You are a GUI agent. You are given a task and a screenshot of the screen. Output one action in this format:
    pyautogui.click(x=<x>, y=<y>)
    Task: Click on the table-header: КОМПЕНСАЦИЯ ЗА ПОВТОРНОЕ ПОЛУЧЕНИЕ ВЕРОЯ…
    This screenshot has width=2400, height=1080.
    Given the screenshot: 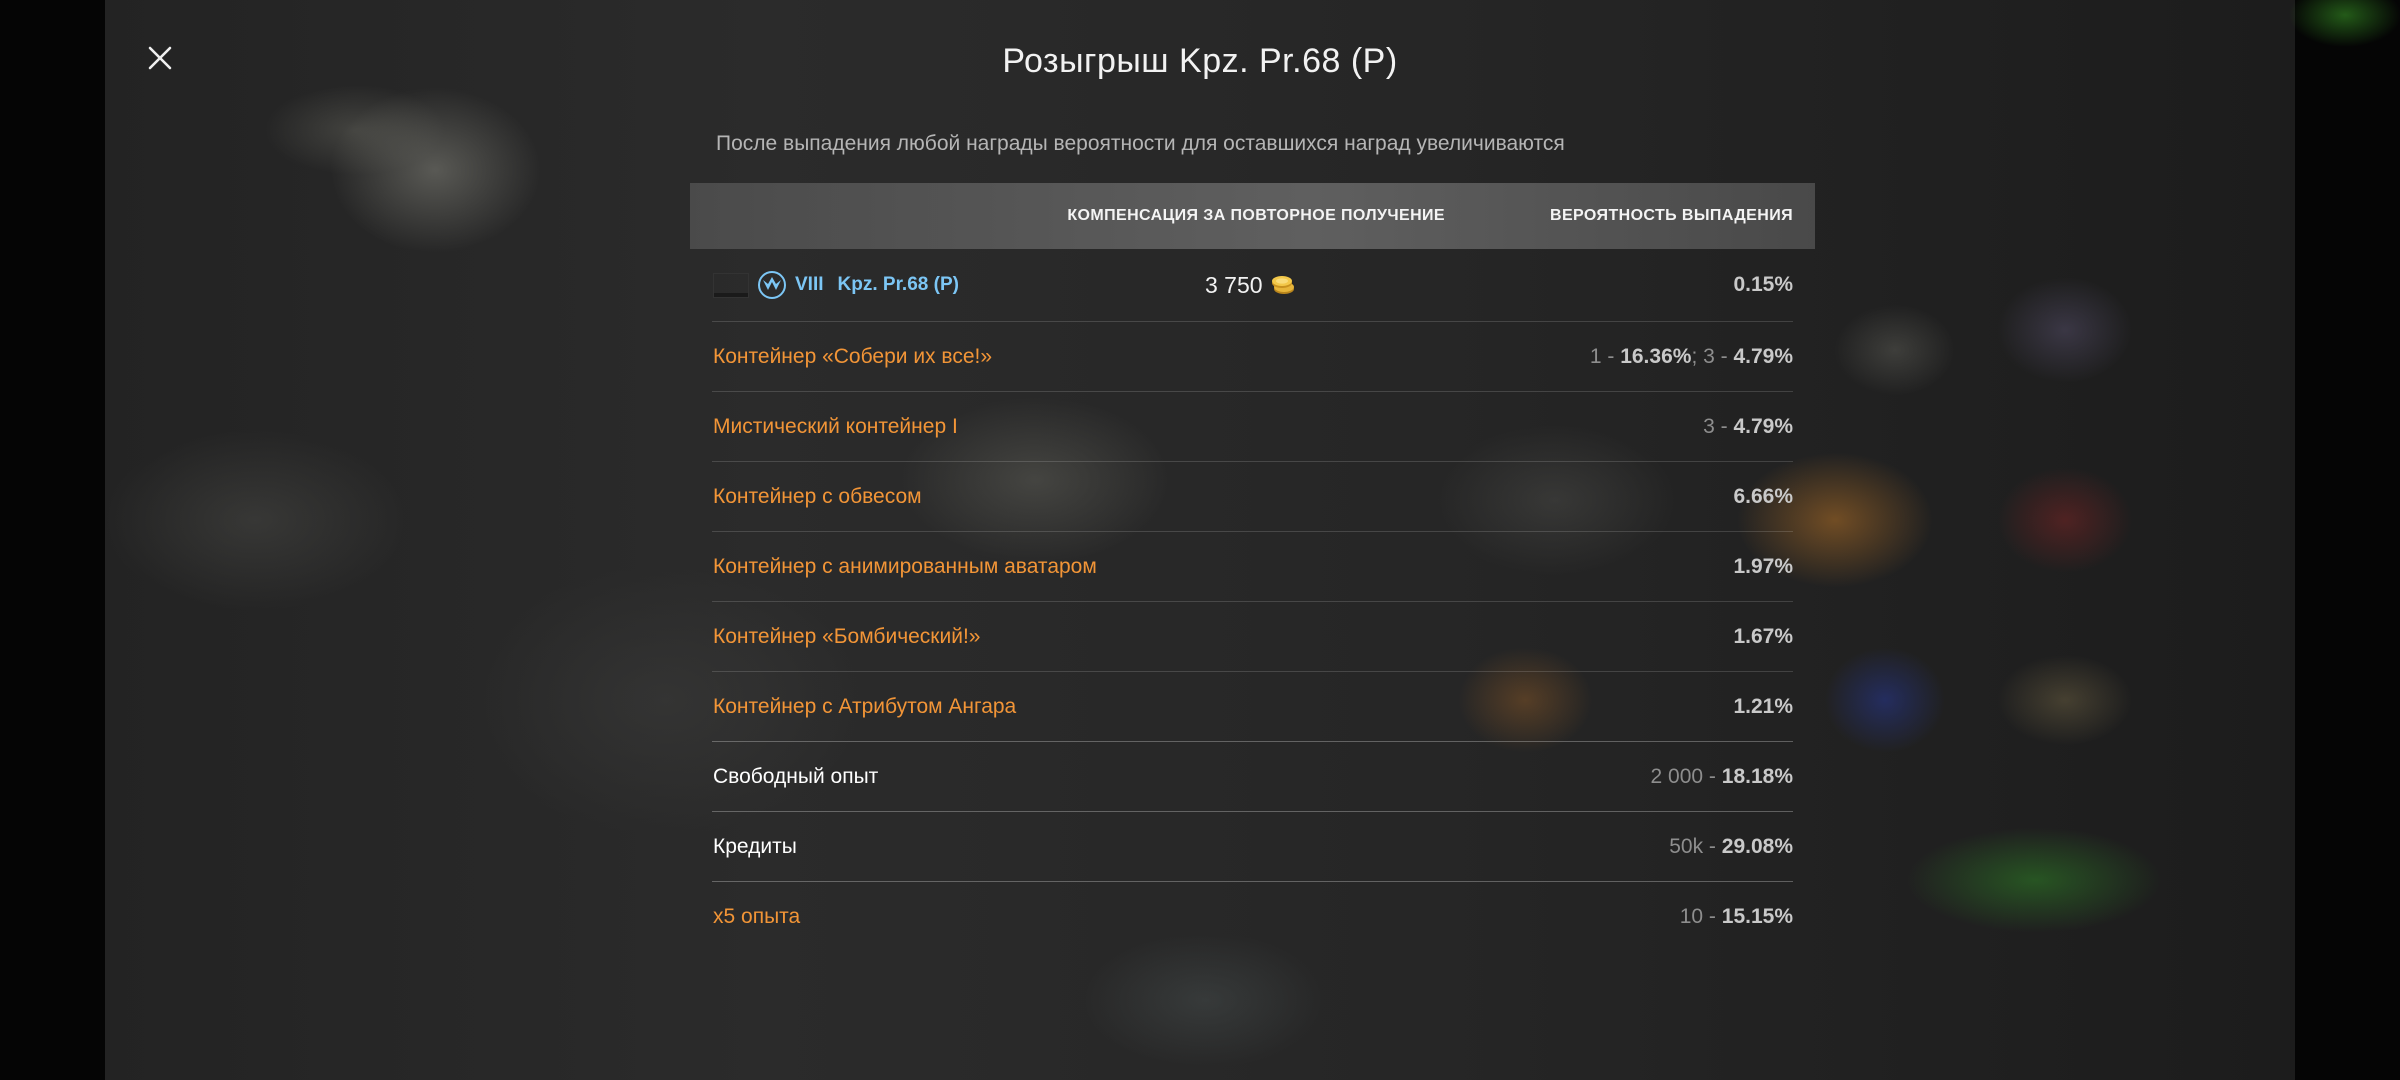 What is the action you would take?
    pyautogui.click(x=1252, y=216)
    